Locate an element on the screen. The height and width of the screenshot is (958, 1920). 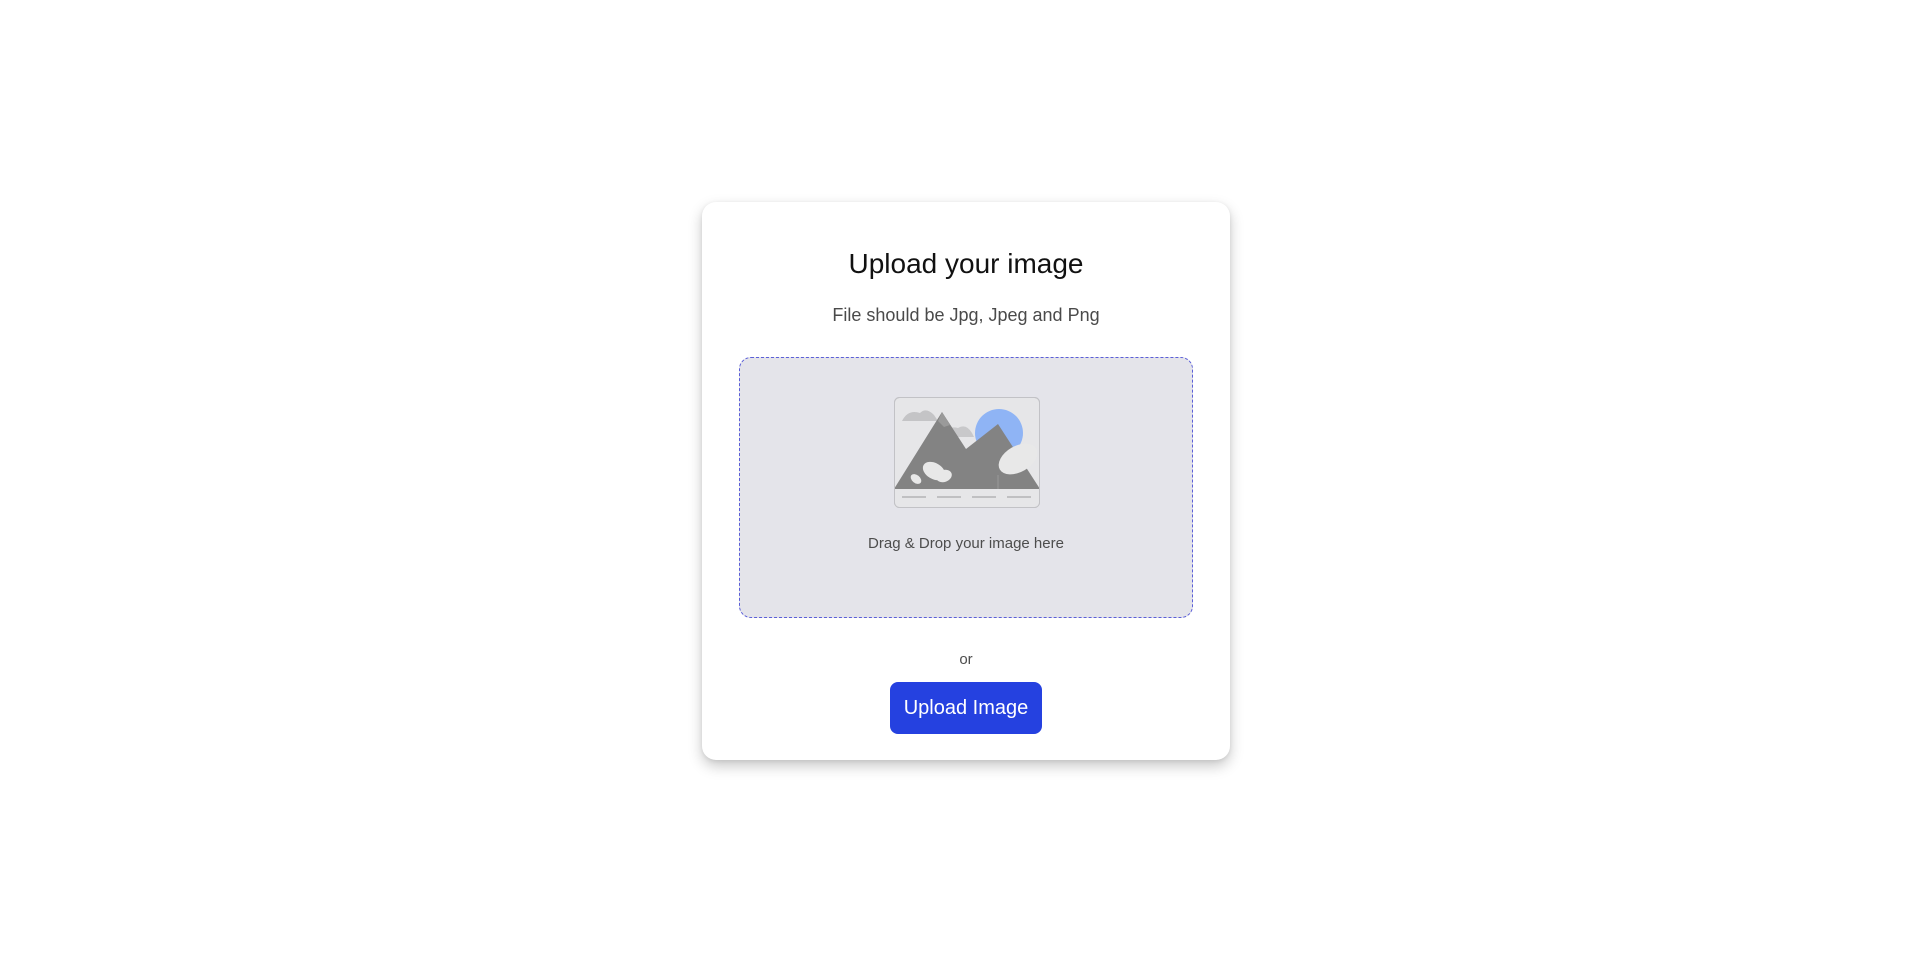
upload-image-button: Upload Image is located at coordinates (966, 708).